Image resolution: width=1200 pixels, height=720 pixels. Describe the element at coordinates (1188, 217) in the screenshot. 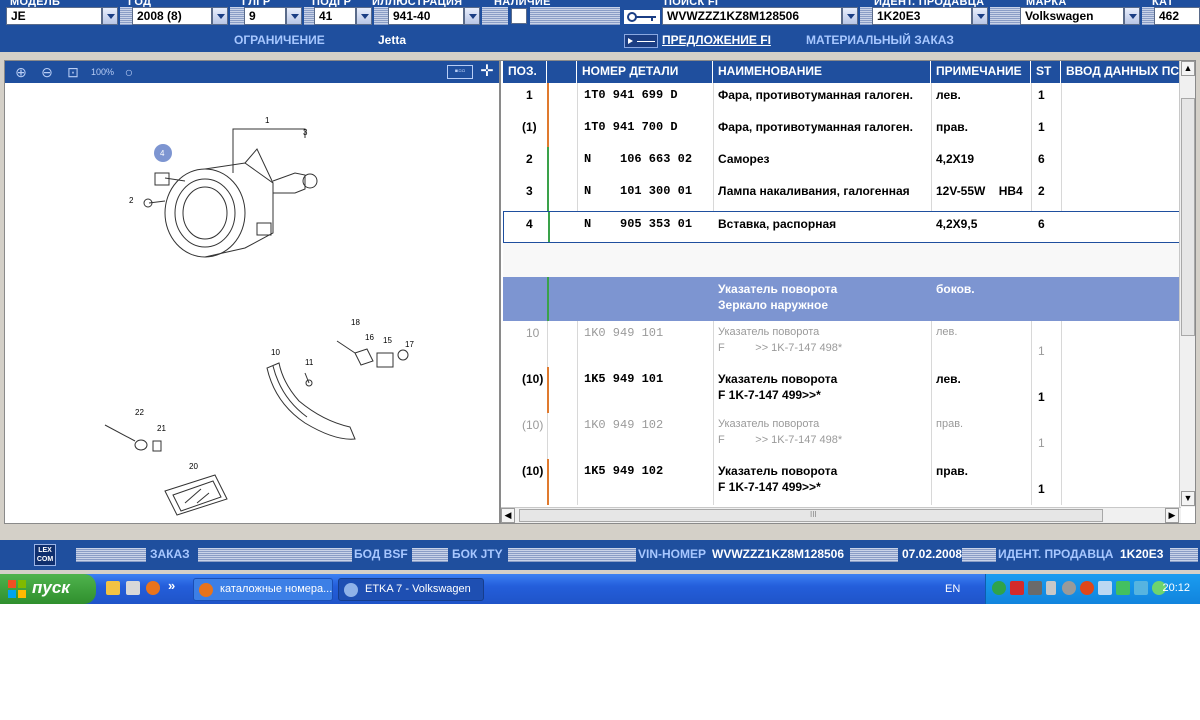

I see `scroll-thumb` at that location.